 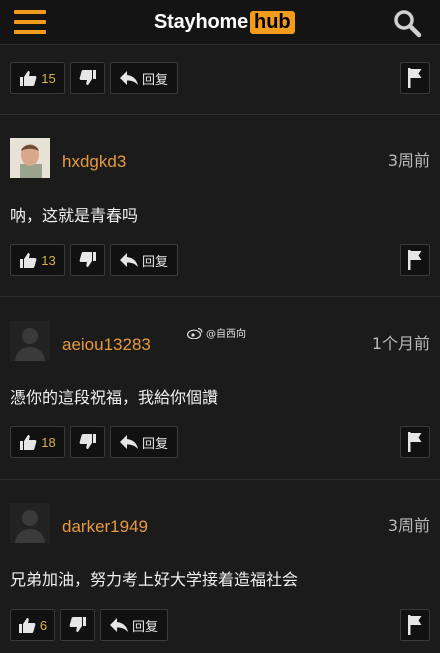 I want to click on action-row: 13 回复, so click(x=96, y=260).